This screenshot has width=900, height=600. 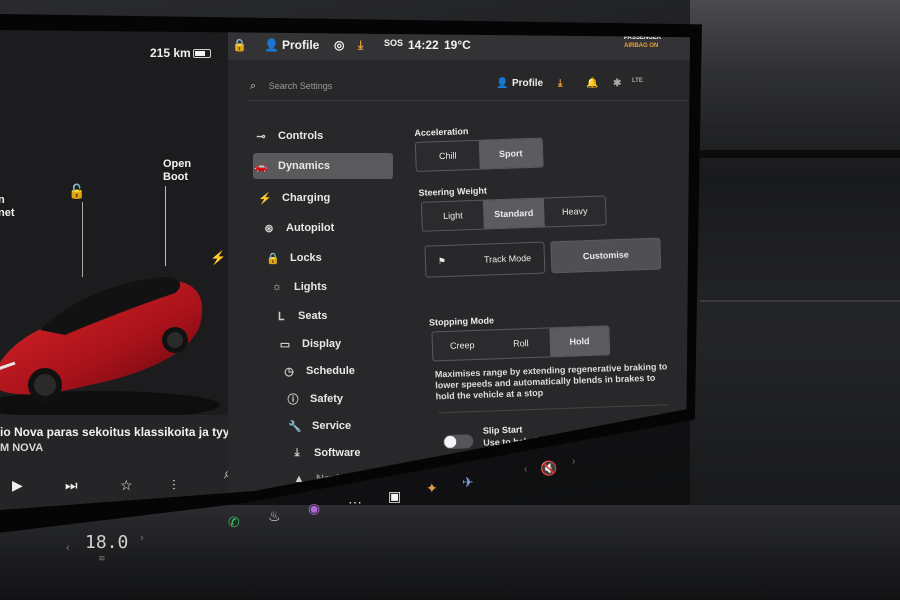 I want to click on camera-icon: ◉, so click(x=314, y=508).